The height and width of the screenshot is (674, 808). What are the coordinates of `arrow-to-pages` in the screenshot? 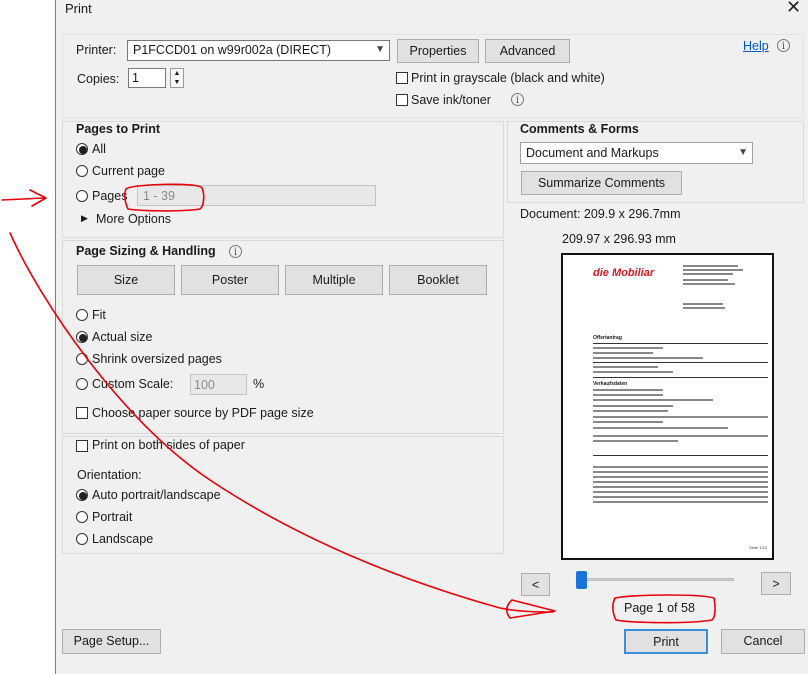 It's located at (24, 198).